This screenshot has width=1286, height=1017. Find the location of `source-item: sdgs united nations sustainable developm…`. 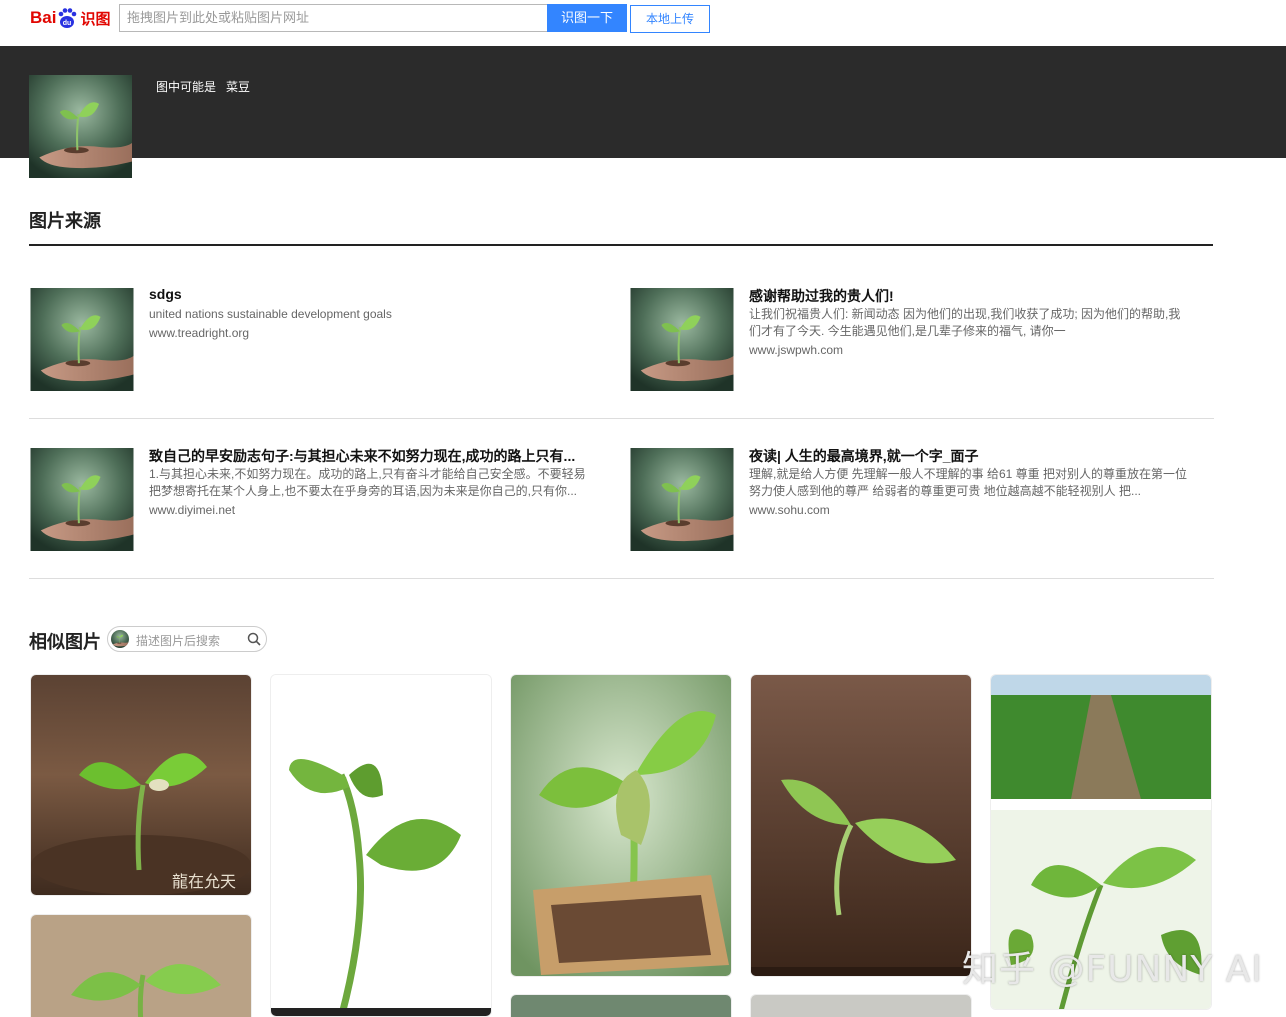

source-item: sdgs united nations sustainable developm… is located at coordinates (310, 339).